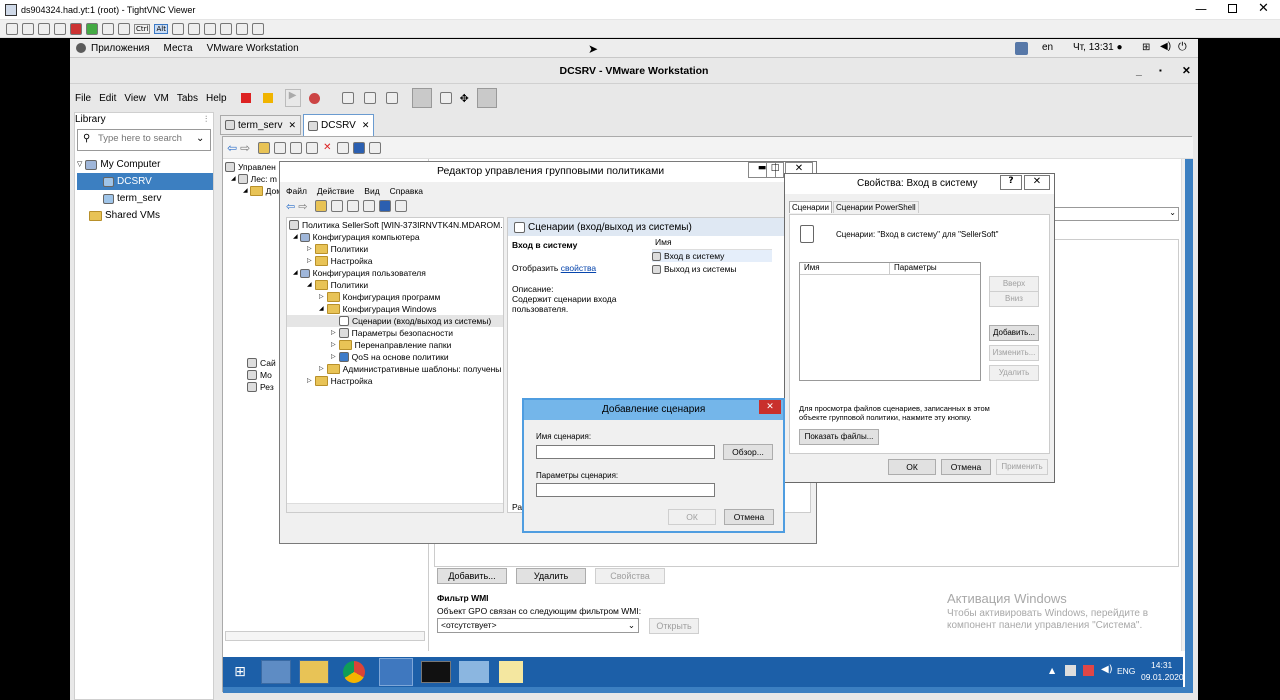 The width and height of the screenshot is (1280, 700). What do you see at coordinates (1014, 299) in the screenshot?
I see `props-down-button: Вниз` at bounding box center [1014, 299].